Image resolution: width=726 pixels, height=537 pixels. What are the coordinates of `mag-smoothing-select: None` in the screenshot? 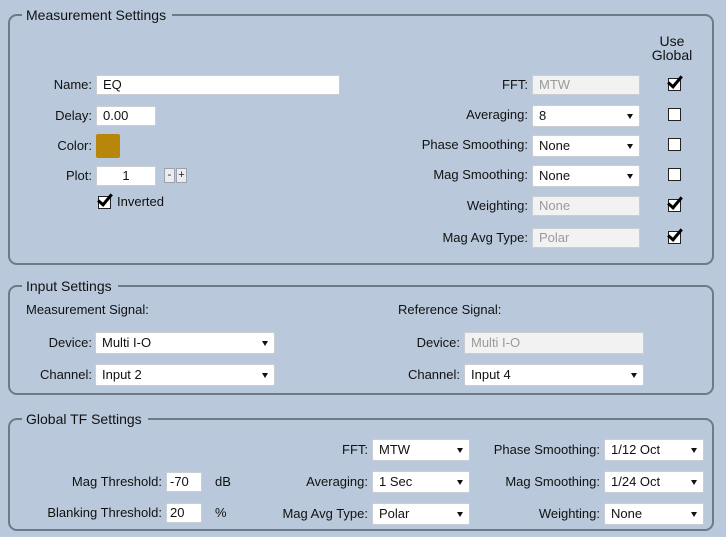 It's located at (586, 176).